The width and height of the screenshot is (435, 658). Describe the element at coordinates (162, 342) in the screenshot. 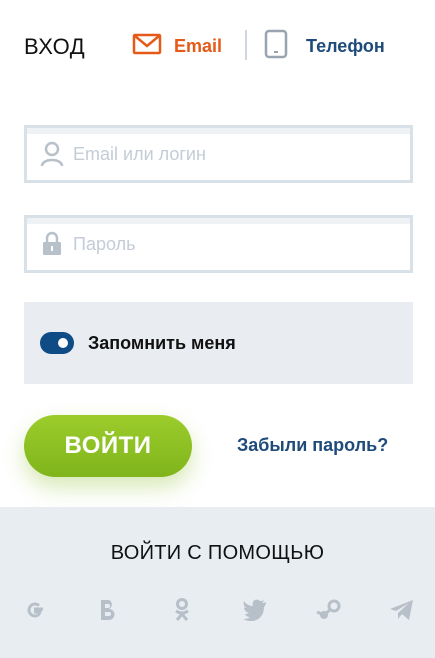

I see `remember-me-label: Запомнить меня` at that location.